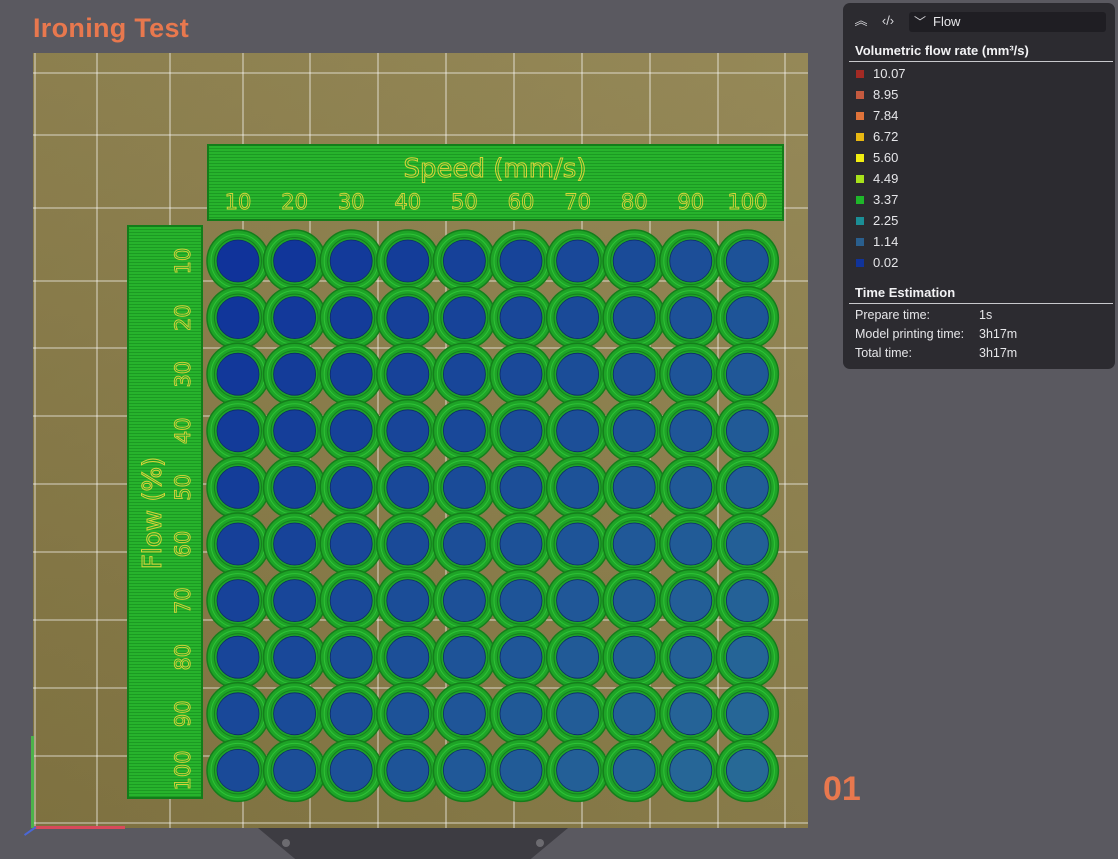 Image resolution: width=1118 pixels, height=859 pixels. I want to click on time-row: Total time: 3h17m, so click(980, 355).